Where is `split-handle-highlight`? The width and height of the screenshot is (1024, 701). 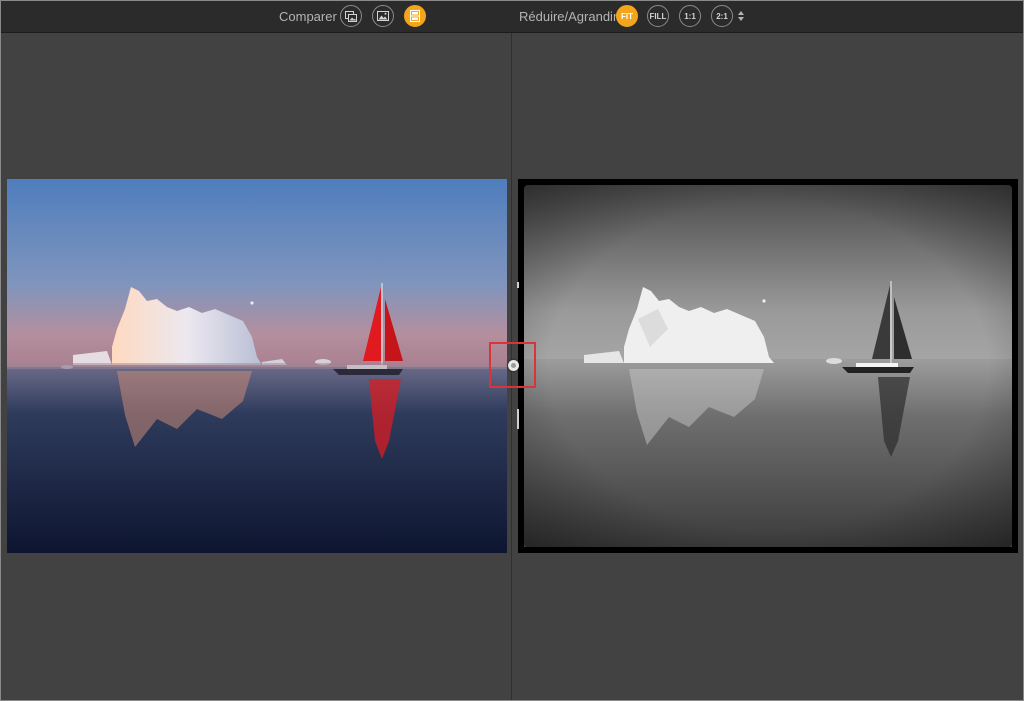
split-handle-highlight is located at coordinates (512, 365).